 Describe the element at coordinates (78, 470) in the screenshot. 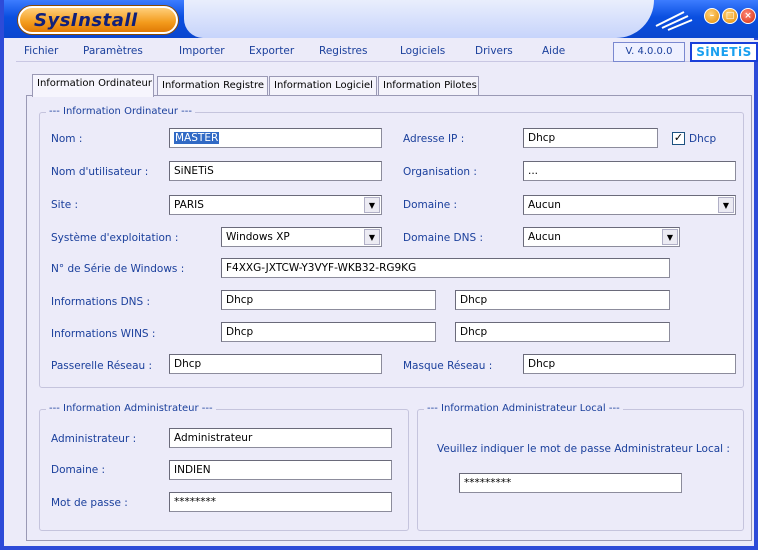

I see `label-admin-domaine: Domaine :` at that location.